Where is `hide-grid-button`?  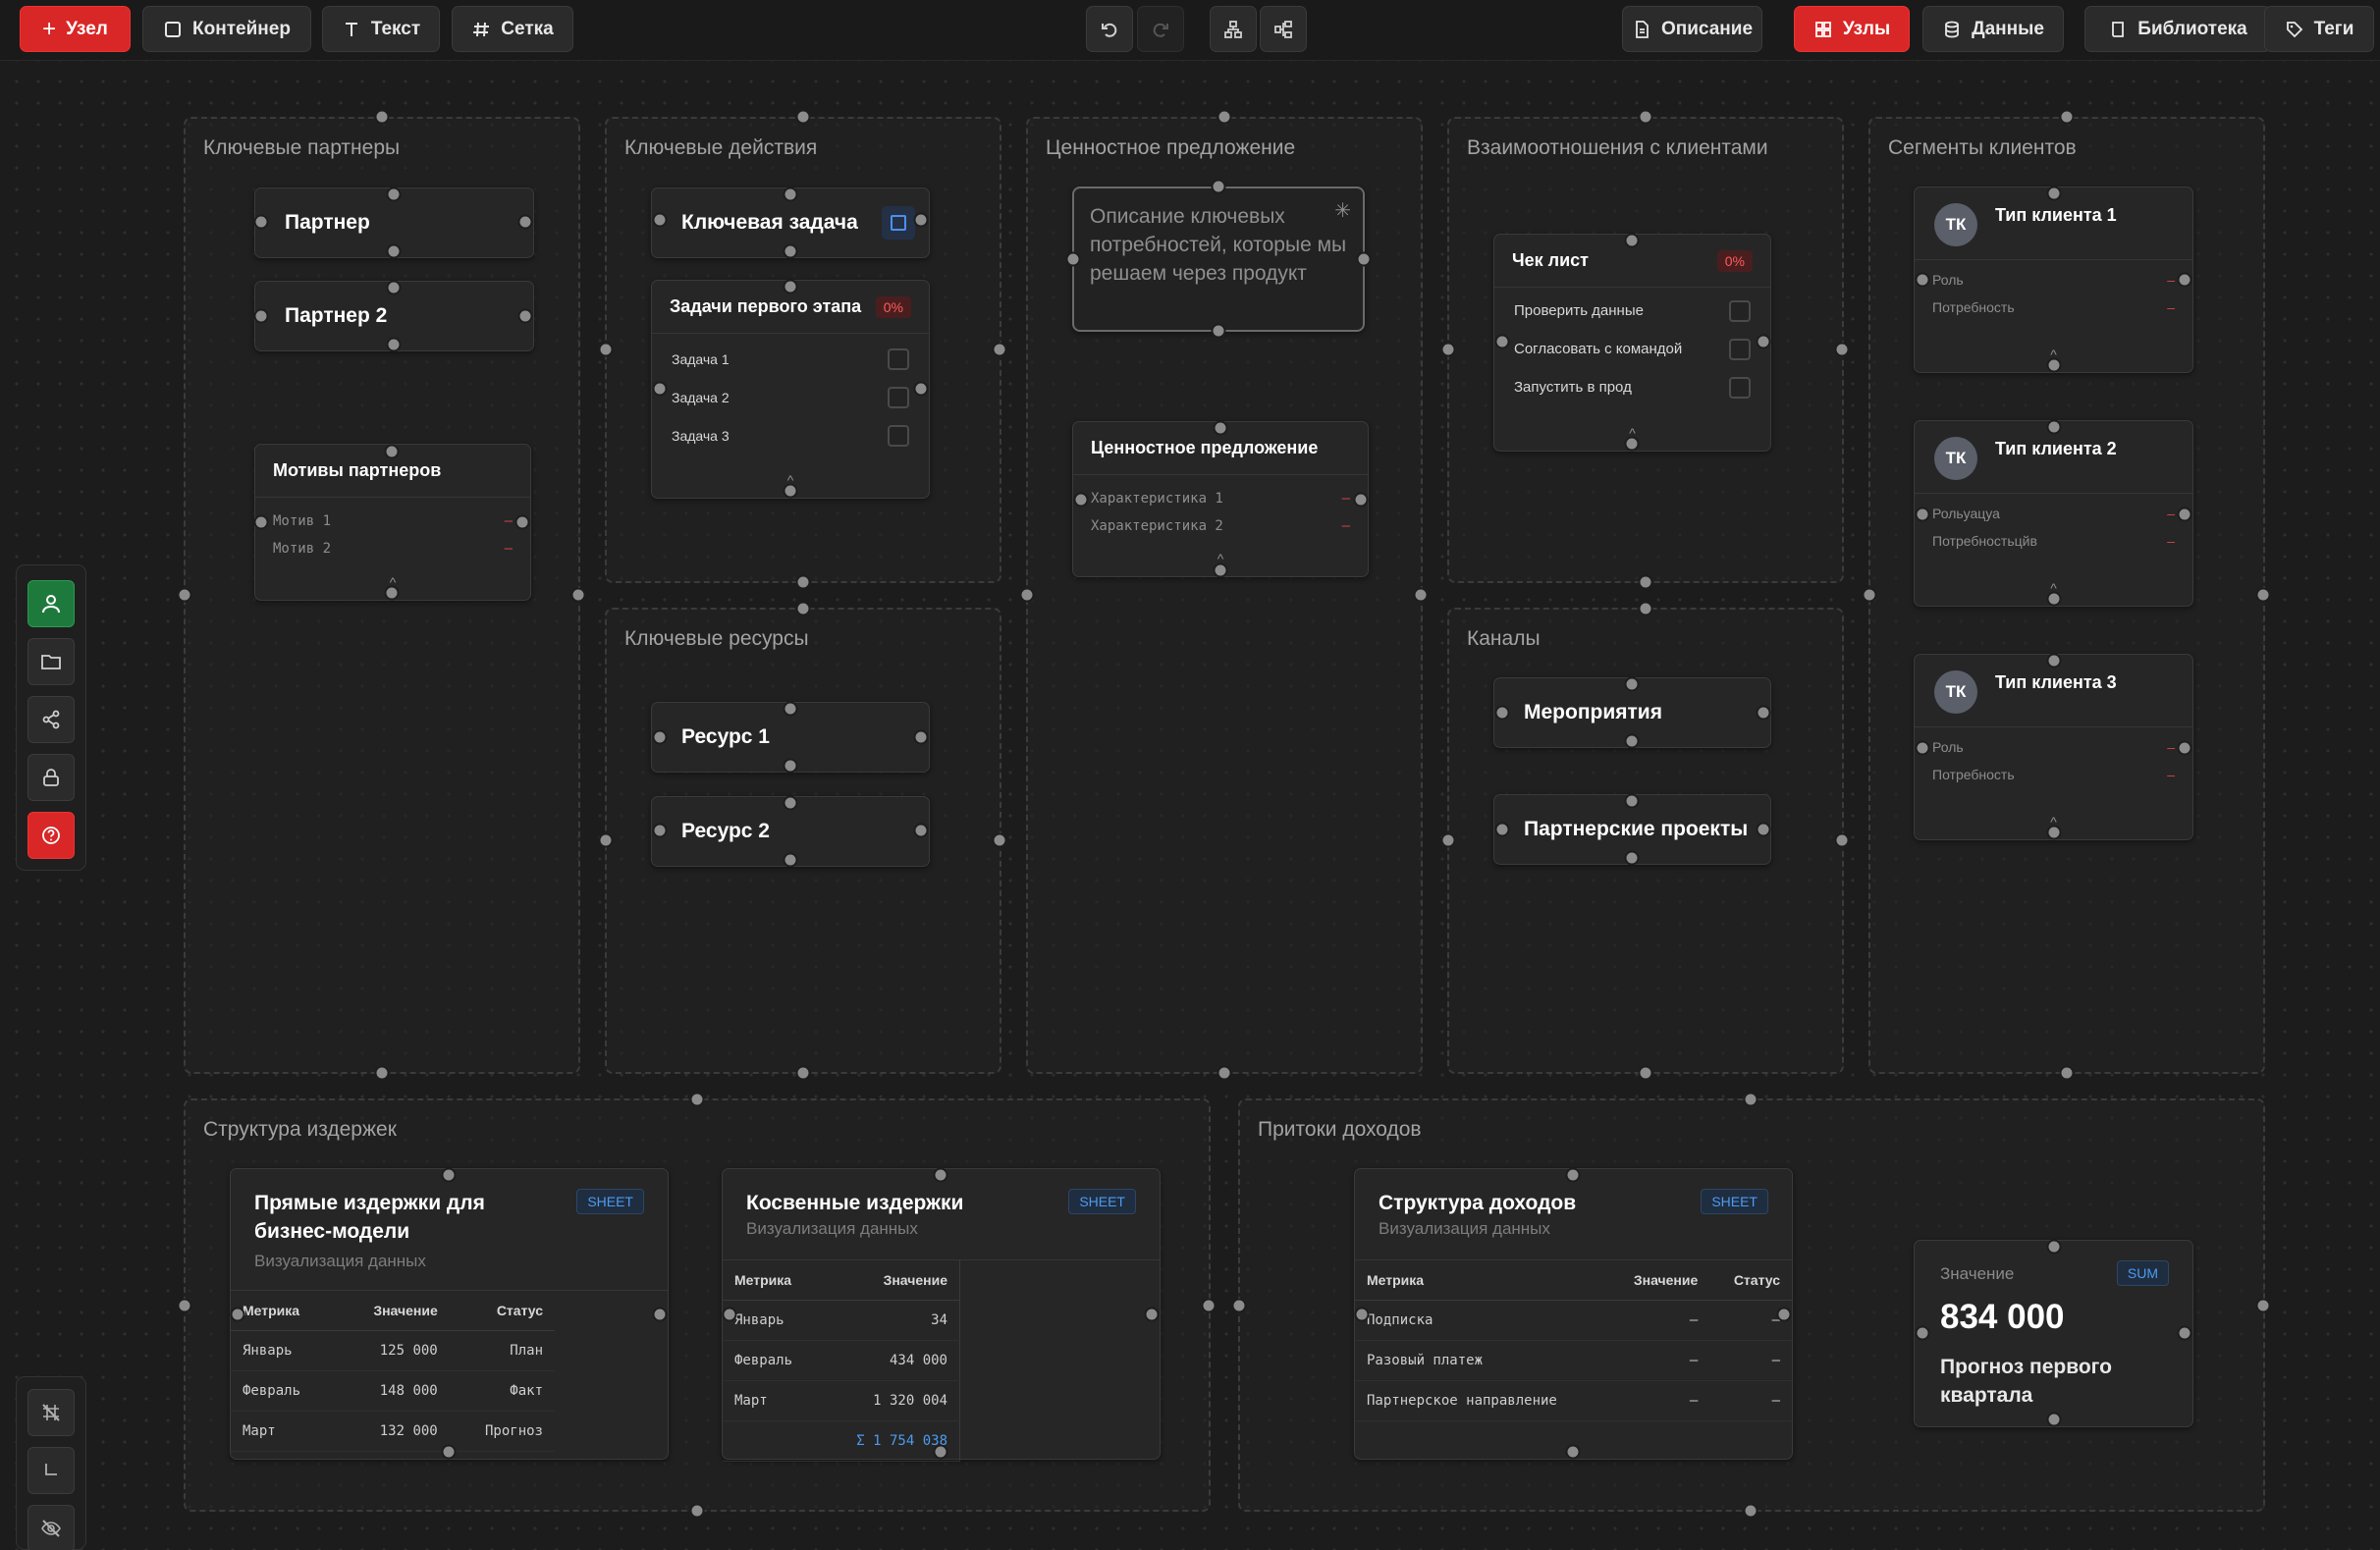 hide-grid-button is located at coordinates (51, 1412).